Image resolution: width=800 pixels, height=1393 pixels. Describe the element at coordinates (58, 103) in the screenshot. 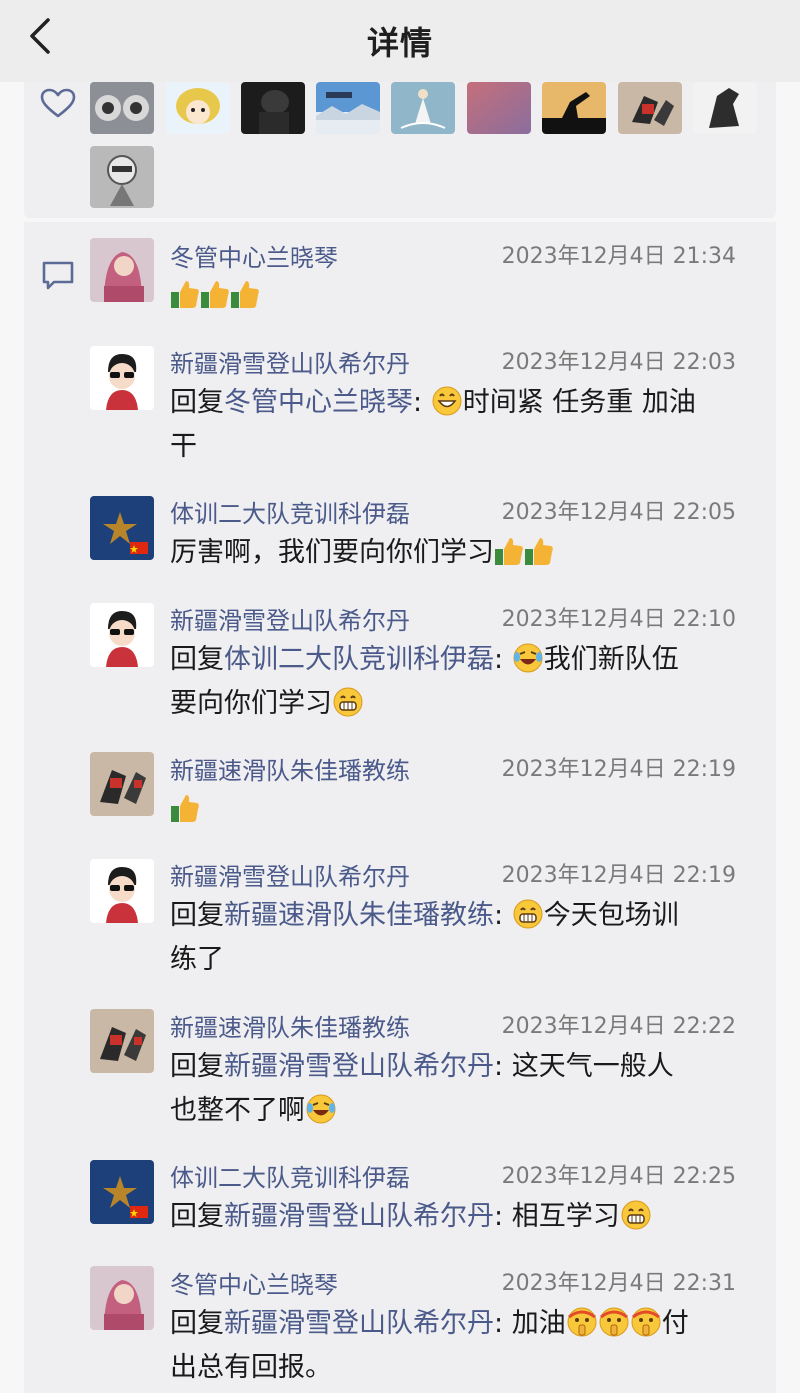

I see `heart-icon` at that location.